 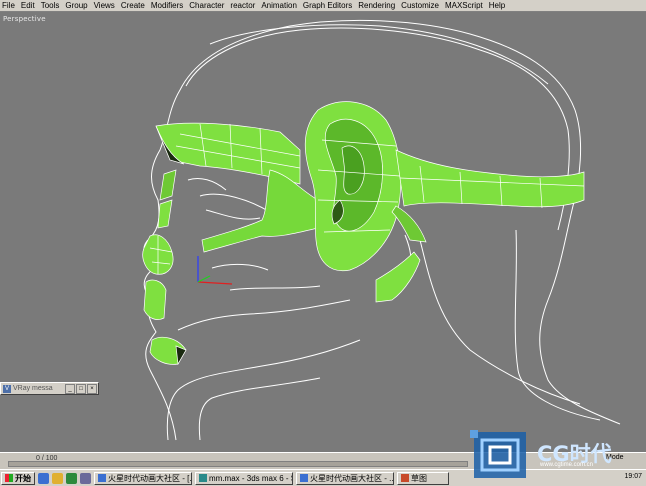 What do you see at coordinates (327, 5) in the screenshot?
I see `menu-graph-editors: Graph Editors` at bounding box center [327, 5].